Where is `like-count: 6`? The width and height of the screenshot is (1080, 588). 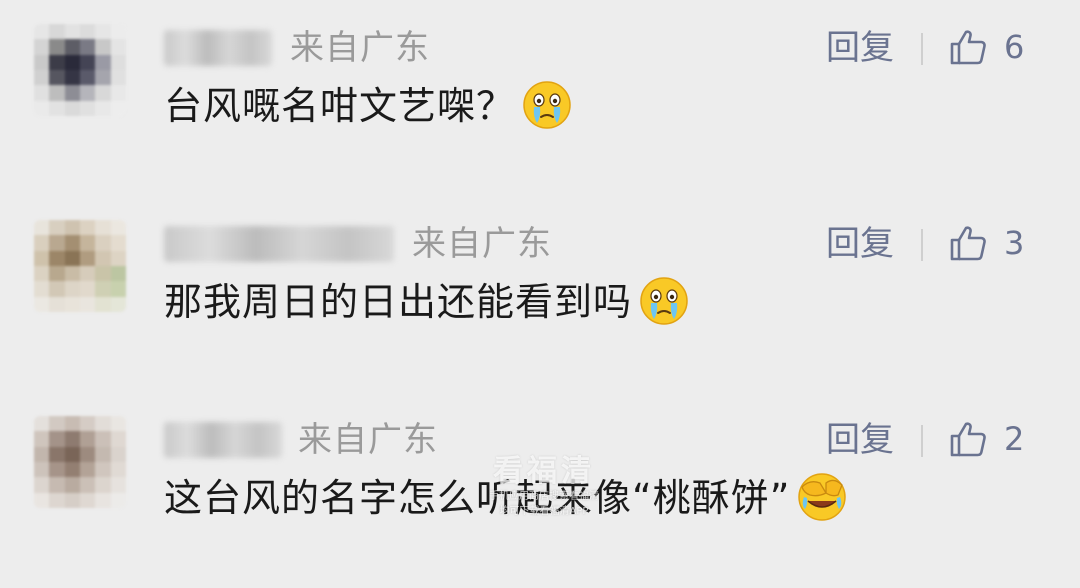
like-count: 6 is located at coordinates (1014, 47).